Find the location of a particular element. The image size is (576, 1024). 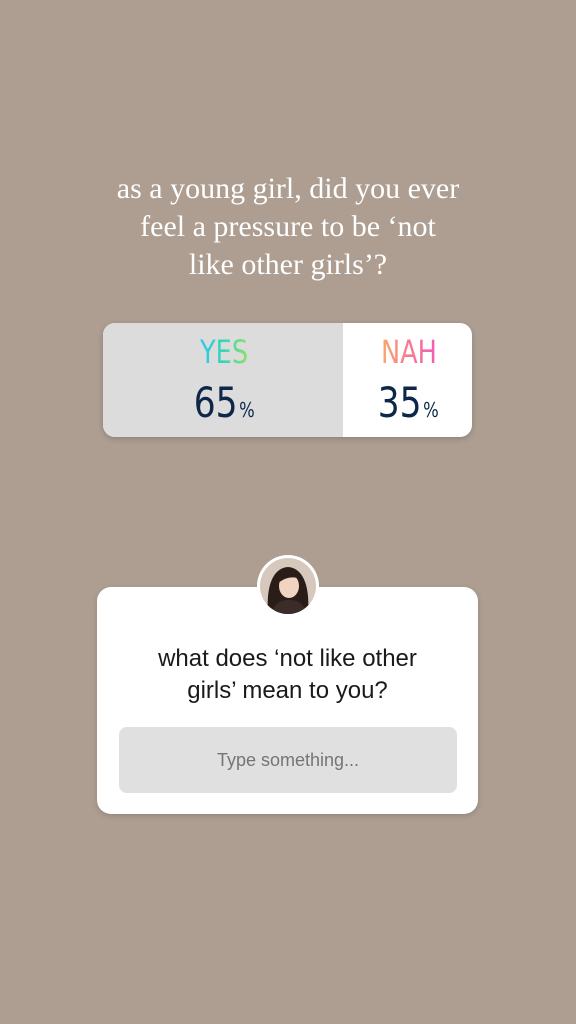

profile-avatar-icon is located at coordinates (288, 586).